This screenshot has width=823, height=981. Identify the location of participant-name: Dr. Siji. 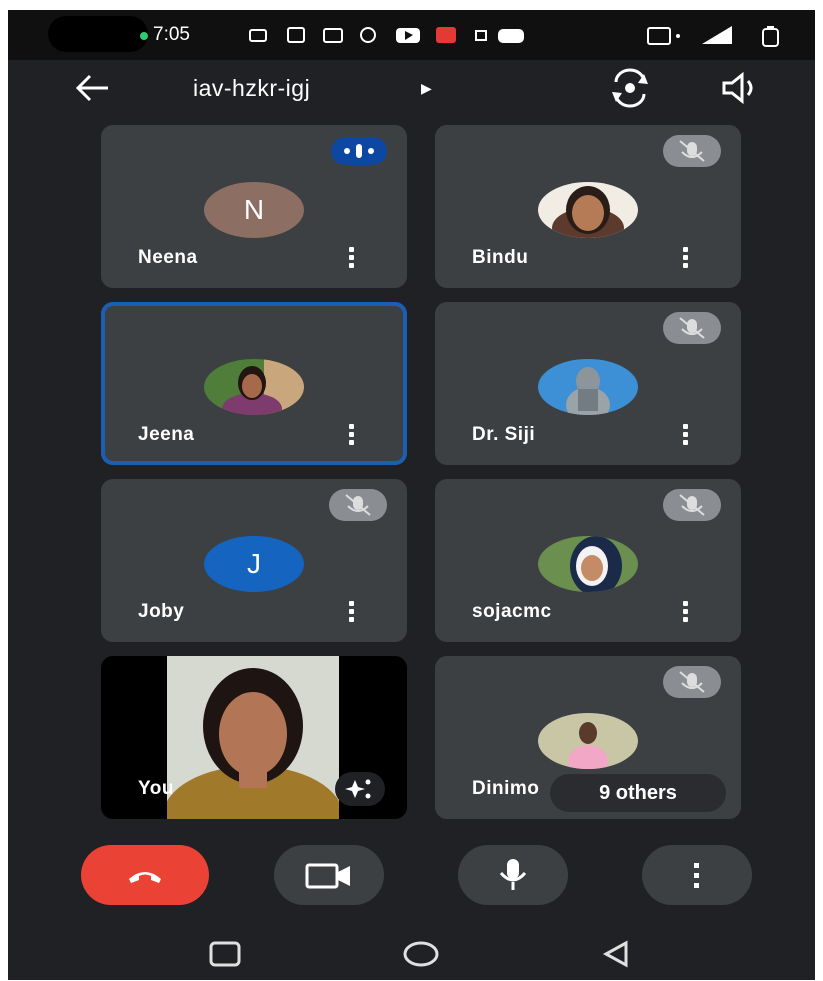
(504, 434).